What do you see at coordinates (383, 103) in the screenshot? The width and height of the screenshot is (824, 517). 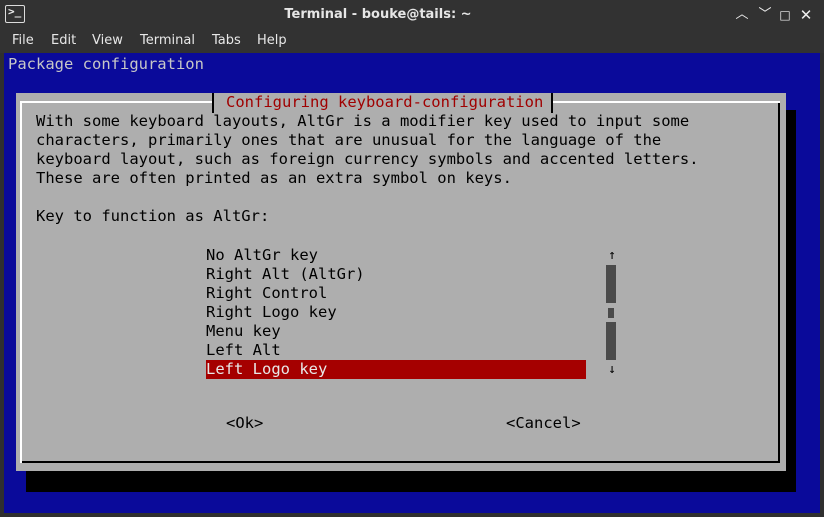 I see `dialog-title: Configuring keyboard-configuration` at bounding box center [383, 103].